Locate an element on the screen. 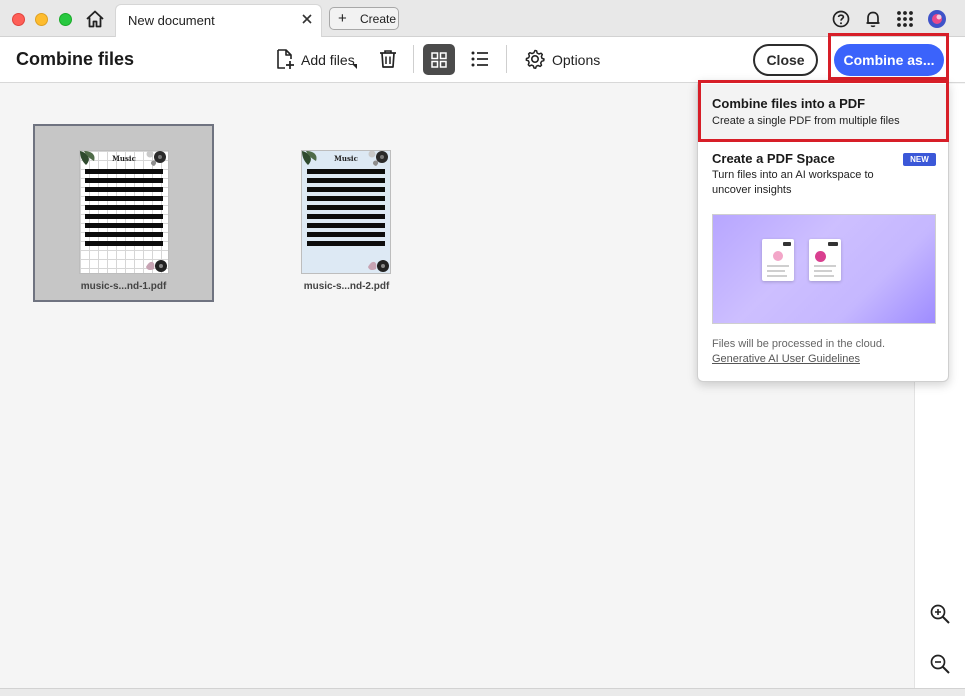 Image resolution: width=965 pixels, height=696 pixels. options-button: Options is located at coordinates (564, 60).